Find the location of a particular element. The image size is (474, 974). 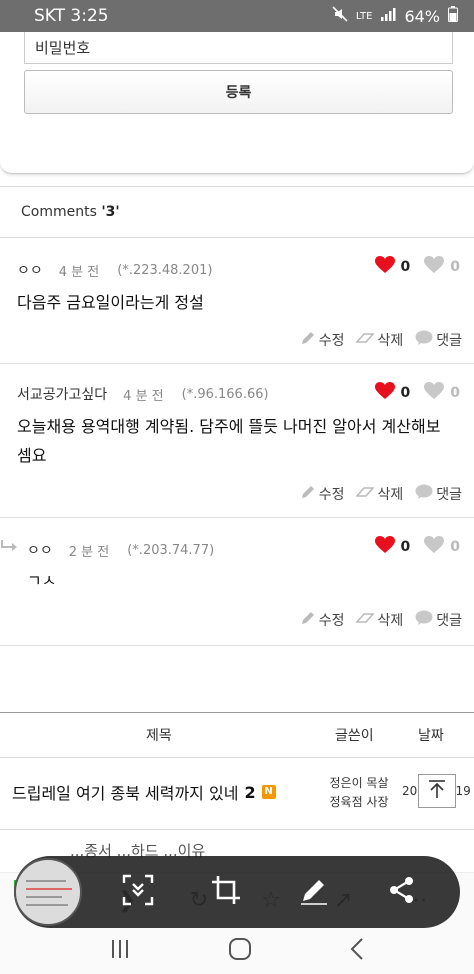

crop-button is located at coordinates (226, 892).